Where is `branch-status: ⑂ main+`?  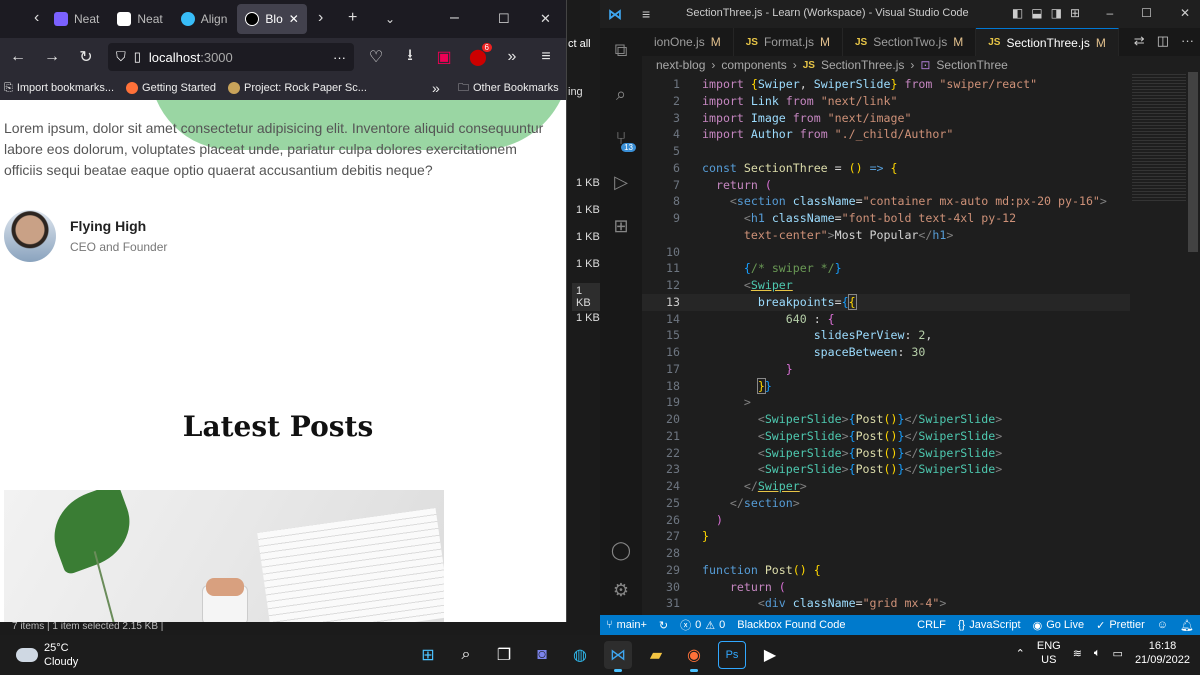
branch-status: ⑂ main+ is located at coordinates (626, 625).